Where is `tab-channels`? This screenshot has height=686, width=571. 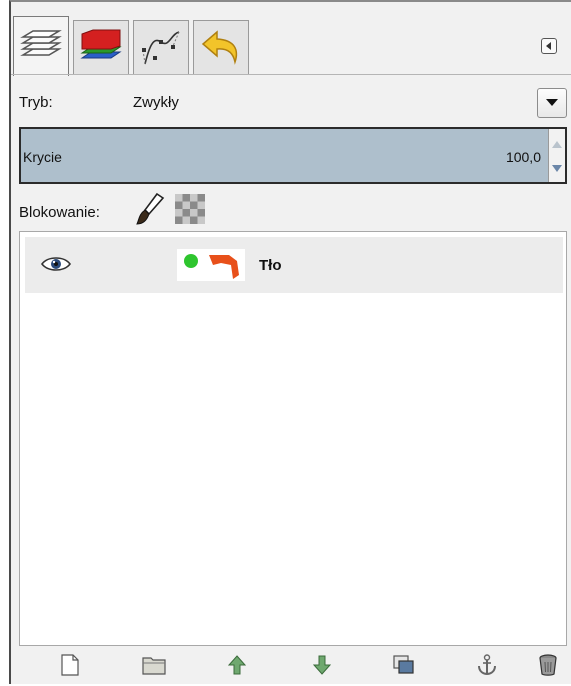 tab-channels is located at coordinates (101, 47).